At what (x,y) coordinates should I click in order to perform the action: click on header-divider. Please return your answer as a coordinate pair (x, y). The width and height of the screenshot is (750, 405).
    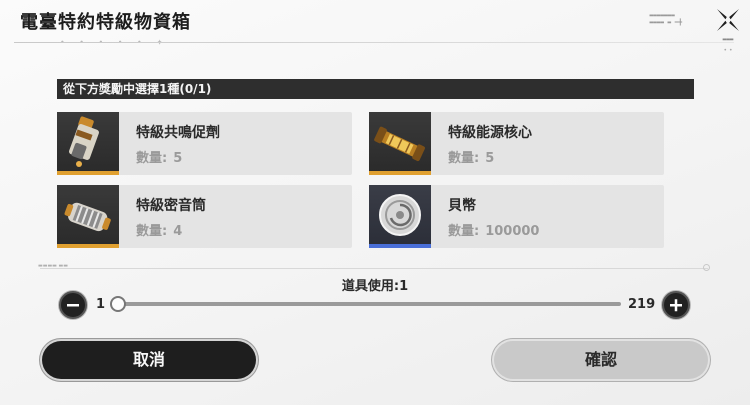
    Looking at the image, I should click on (374, 42).